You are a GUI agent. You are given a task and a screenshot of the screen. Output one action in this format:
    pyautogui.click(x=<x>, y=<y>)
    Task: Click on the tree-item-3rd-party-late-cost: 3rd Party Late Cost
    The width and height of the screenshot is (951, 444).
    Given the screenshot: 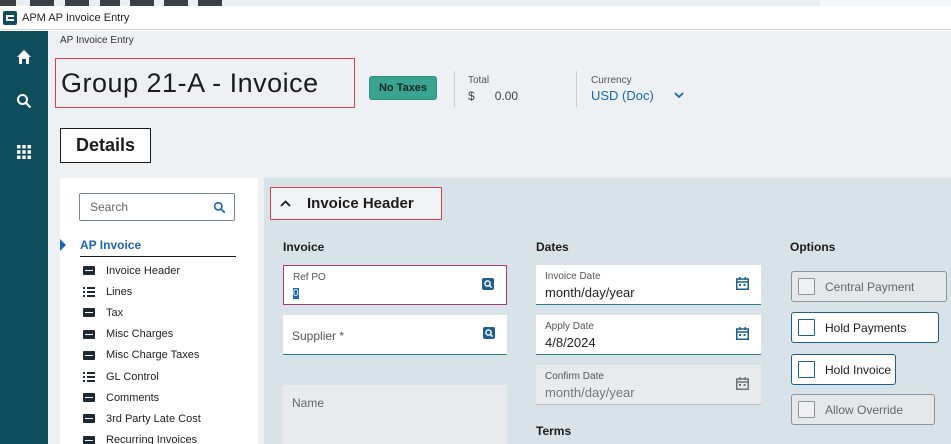 What is the action you would take?
    pyautogui.click(x=142, y=418)
    